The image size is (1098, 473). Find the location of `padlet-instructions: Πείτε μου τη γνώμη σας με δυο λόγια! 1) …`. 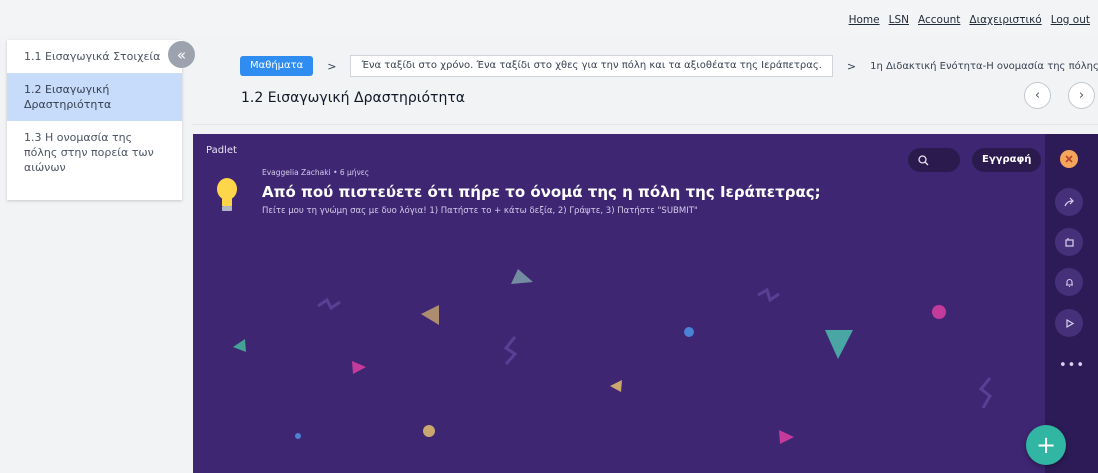

padlet-instructions: Πείτε μου τη γνώμη σας με δυο λόγια! 1) … is located at coordinates (480, 211).